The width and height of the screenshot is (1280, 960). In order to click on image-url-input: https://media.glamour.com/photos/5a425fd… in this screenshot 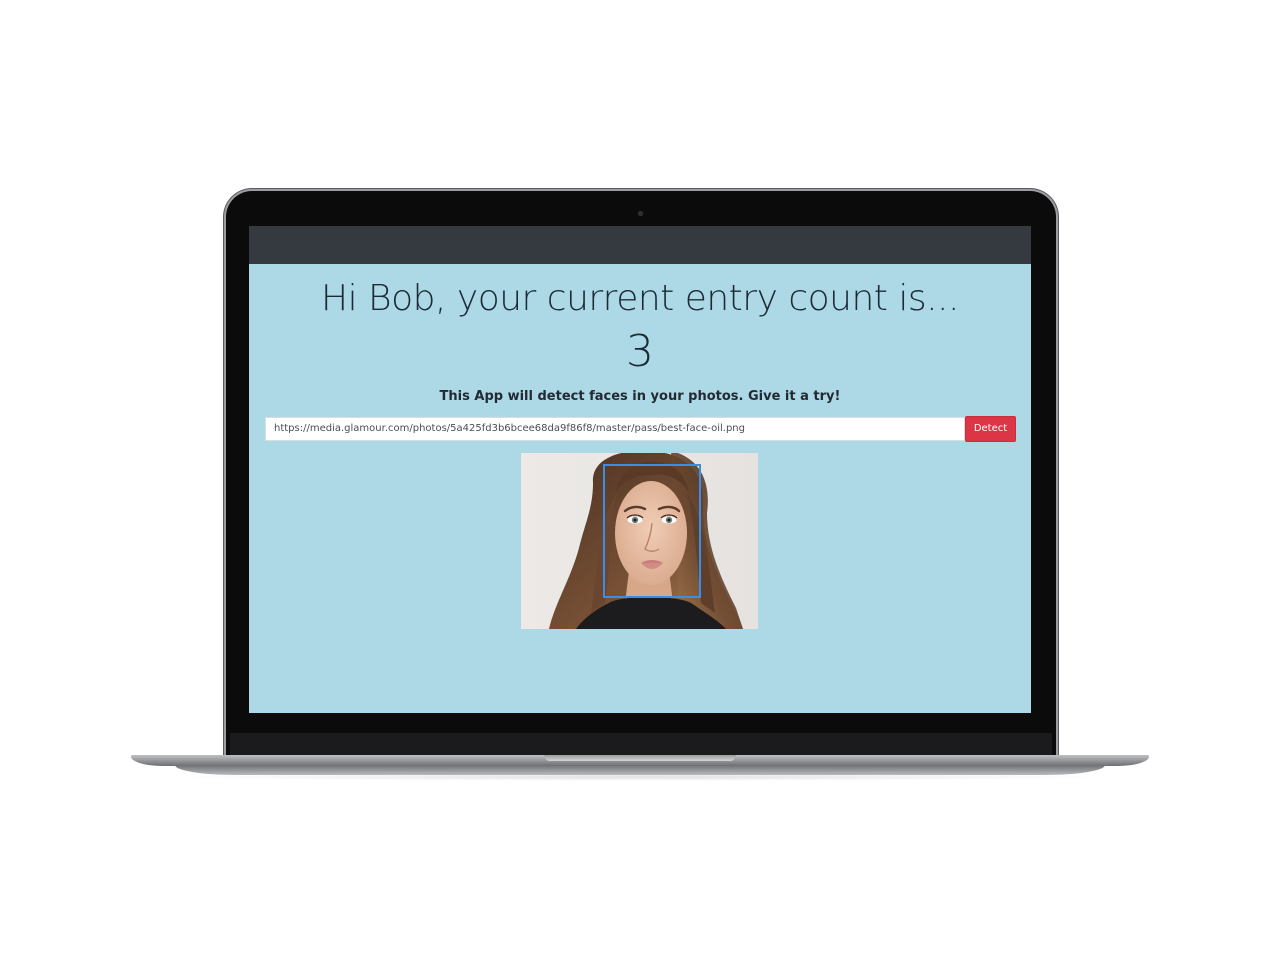, I will do `click(615, 429)`.